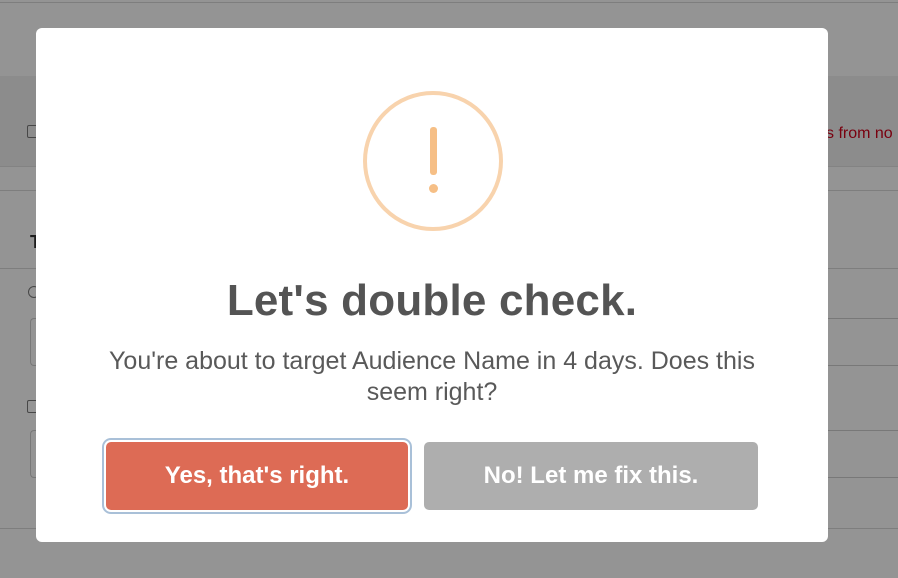  What do you see at coordinates (432, 300) in the screenshot?
I see `dialog-title: Let's double check.` at bounding box center [432, 300].